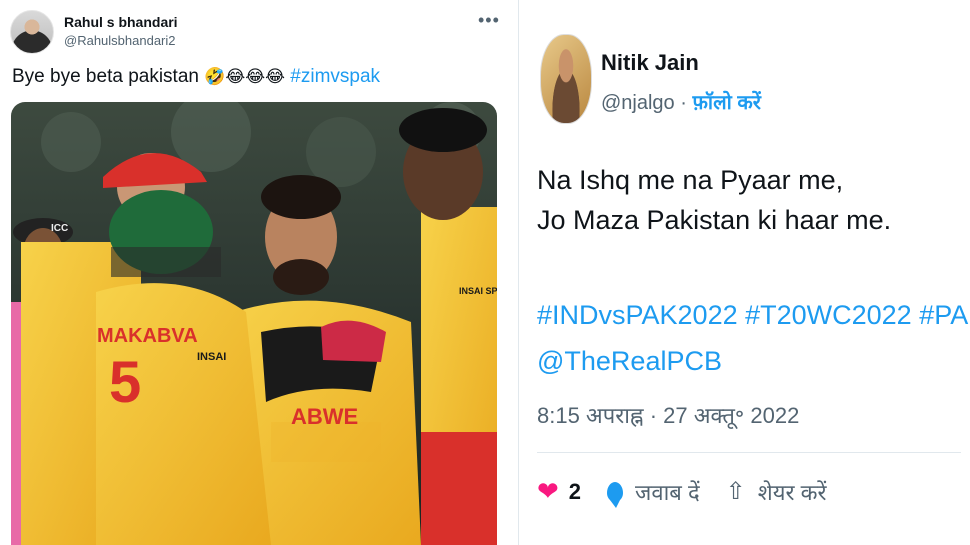  Describe the element at coordinates (749, 452) in the screenshot. I see `divider` at that location.